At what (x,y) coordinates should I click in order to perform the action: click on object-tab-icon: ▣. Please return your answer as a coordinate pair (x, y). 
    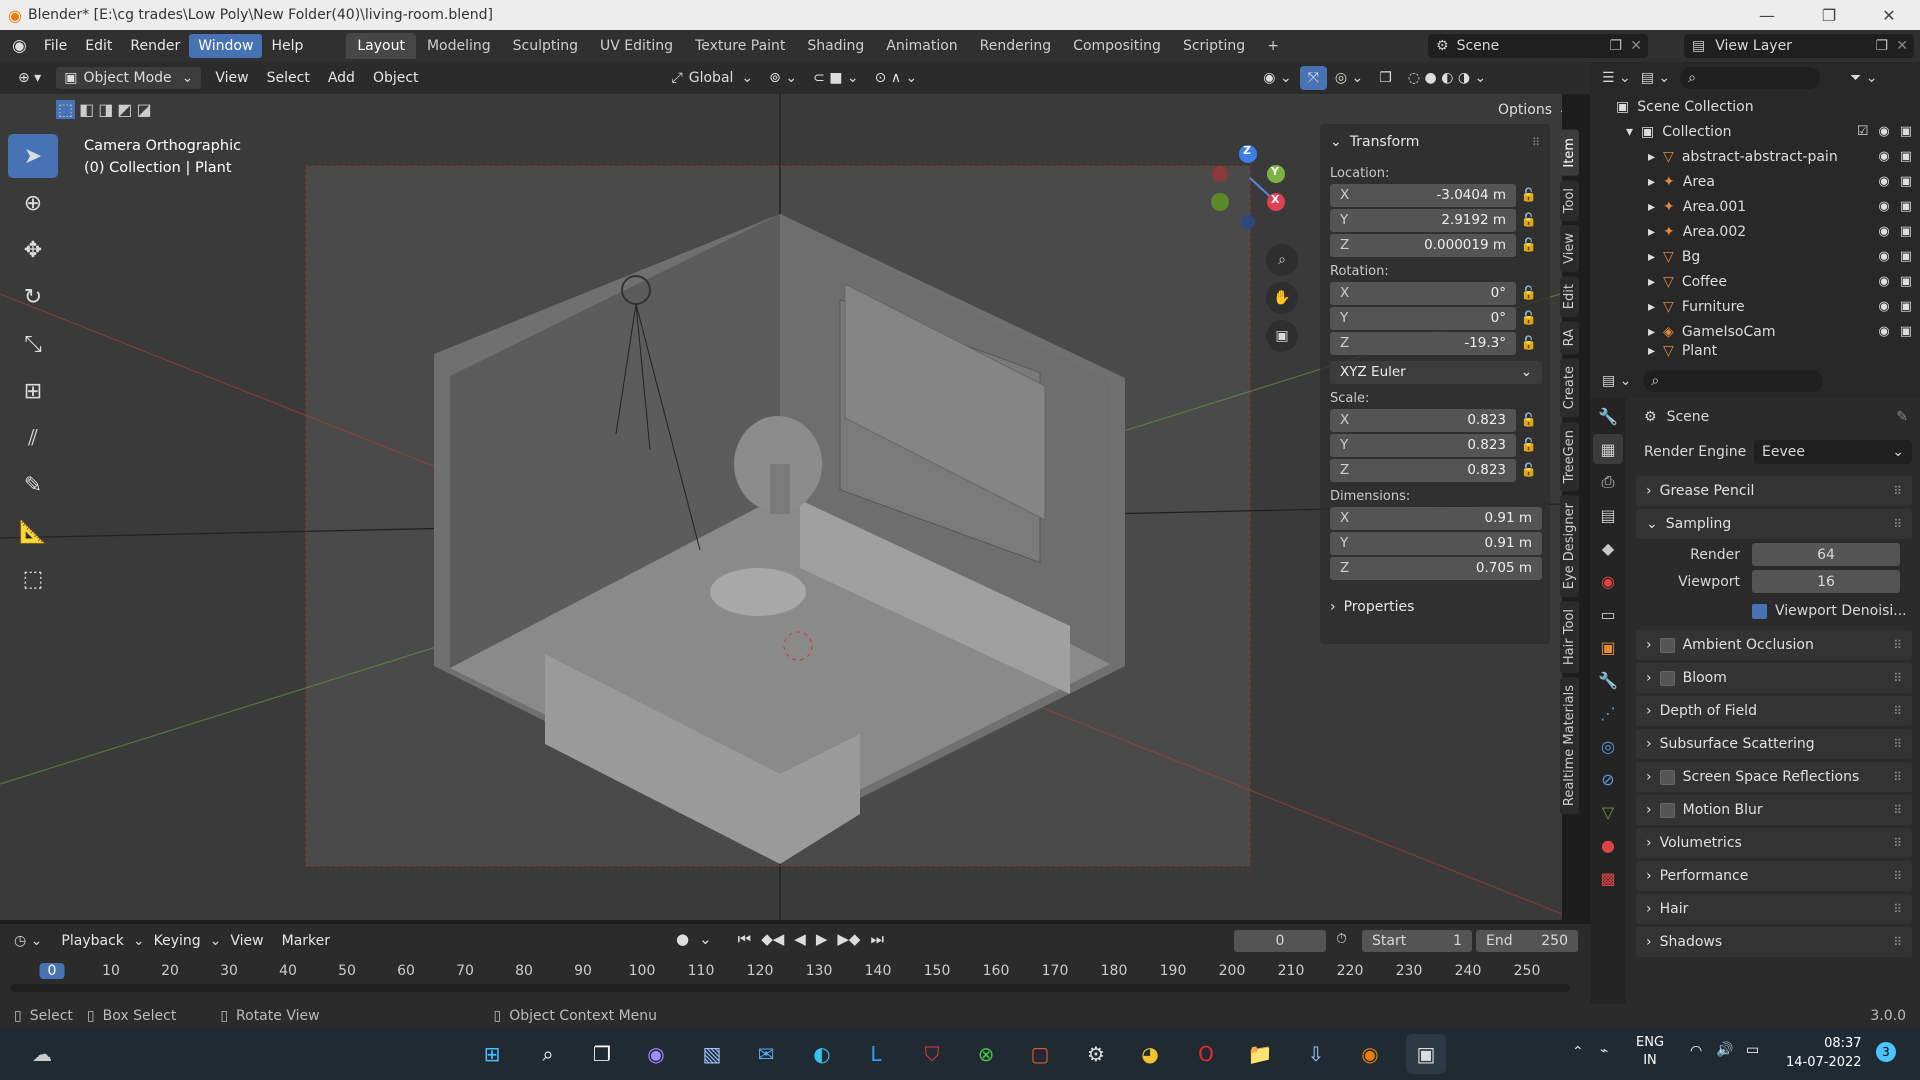
    Looking at the image, I should click on (1608, 647).